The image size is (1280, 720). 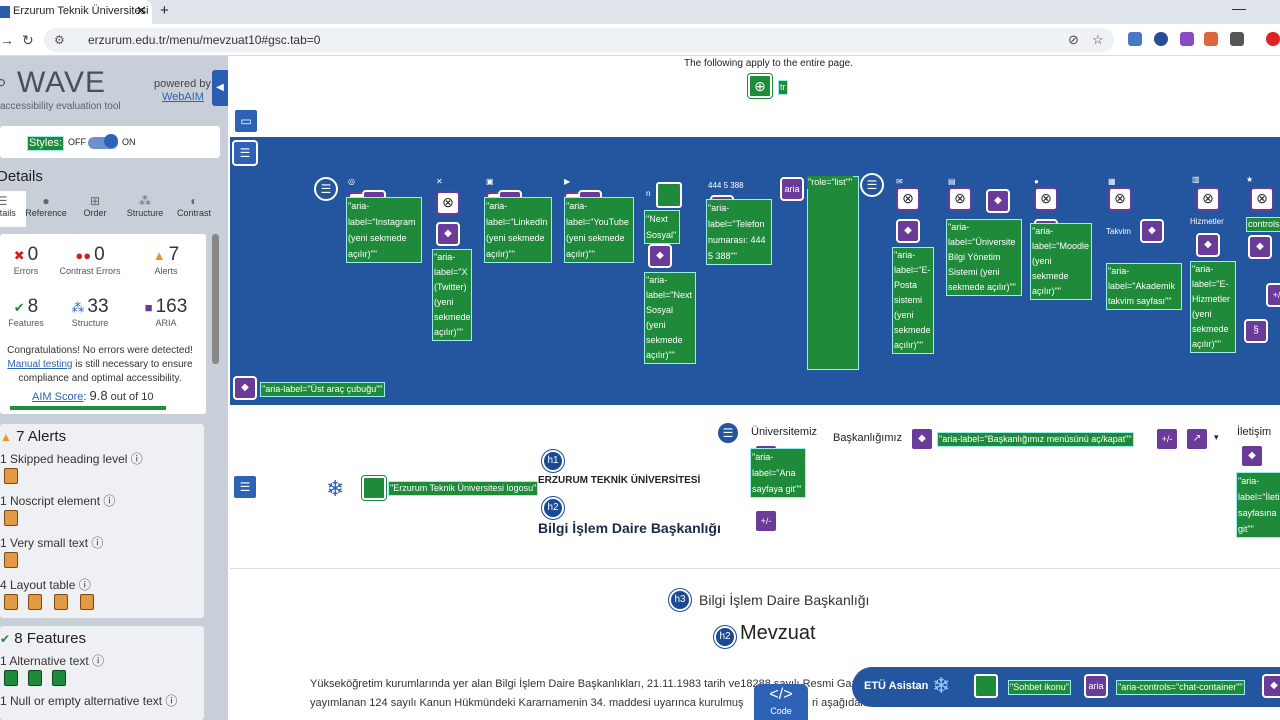 I want to click on banner-region-icon: ☰, so click(x=245, y=487).